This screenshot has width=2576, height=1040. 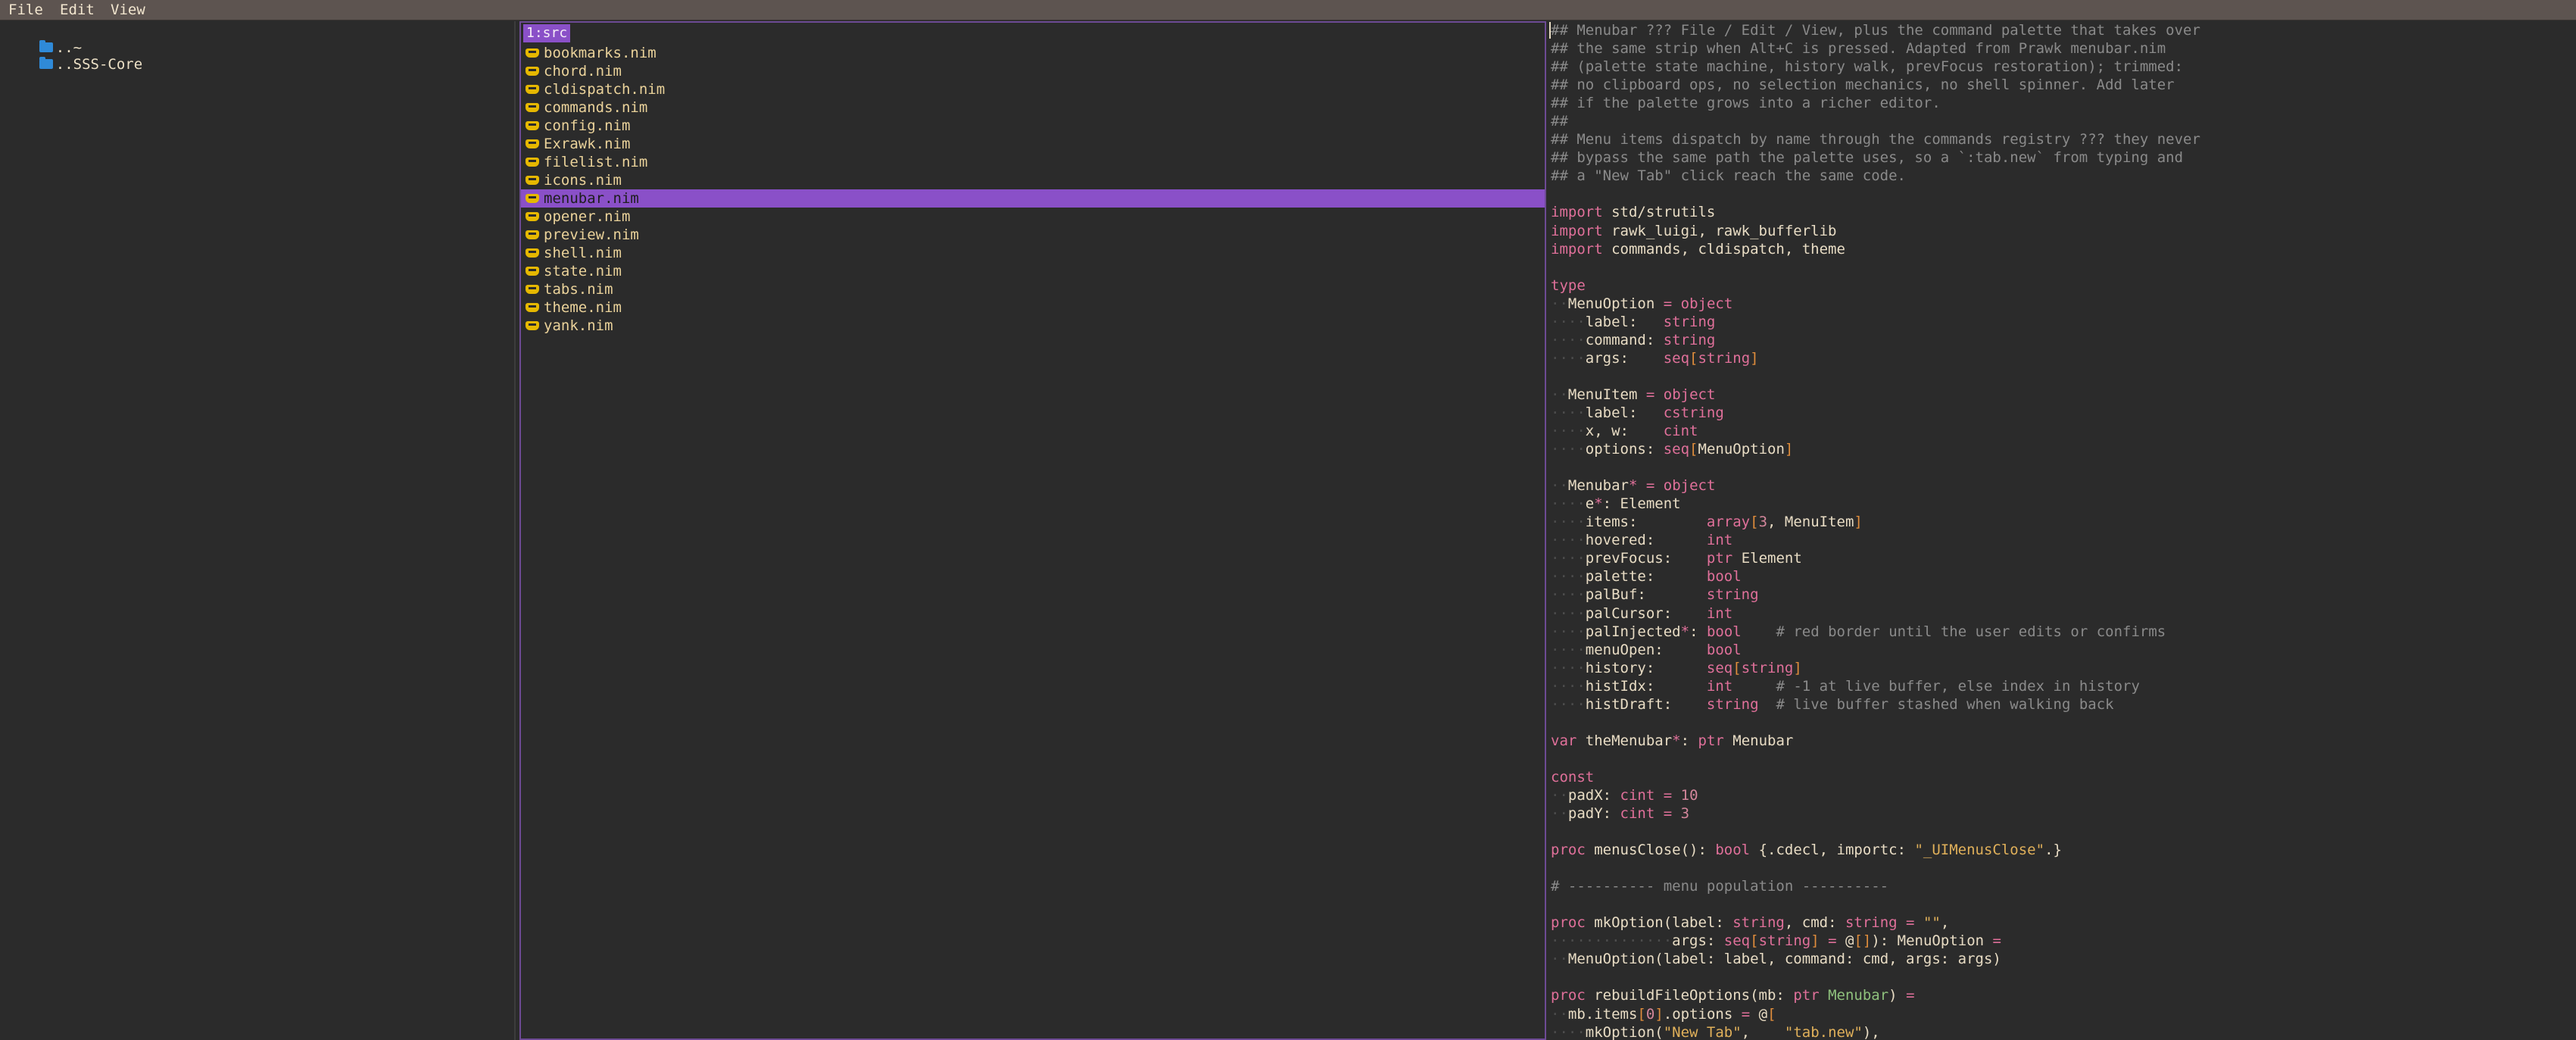 I want to click on file-list-item: tabs.nim, so click(x=1033, y=289).